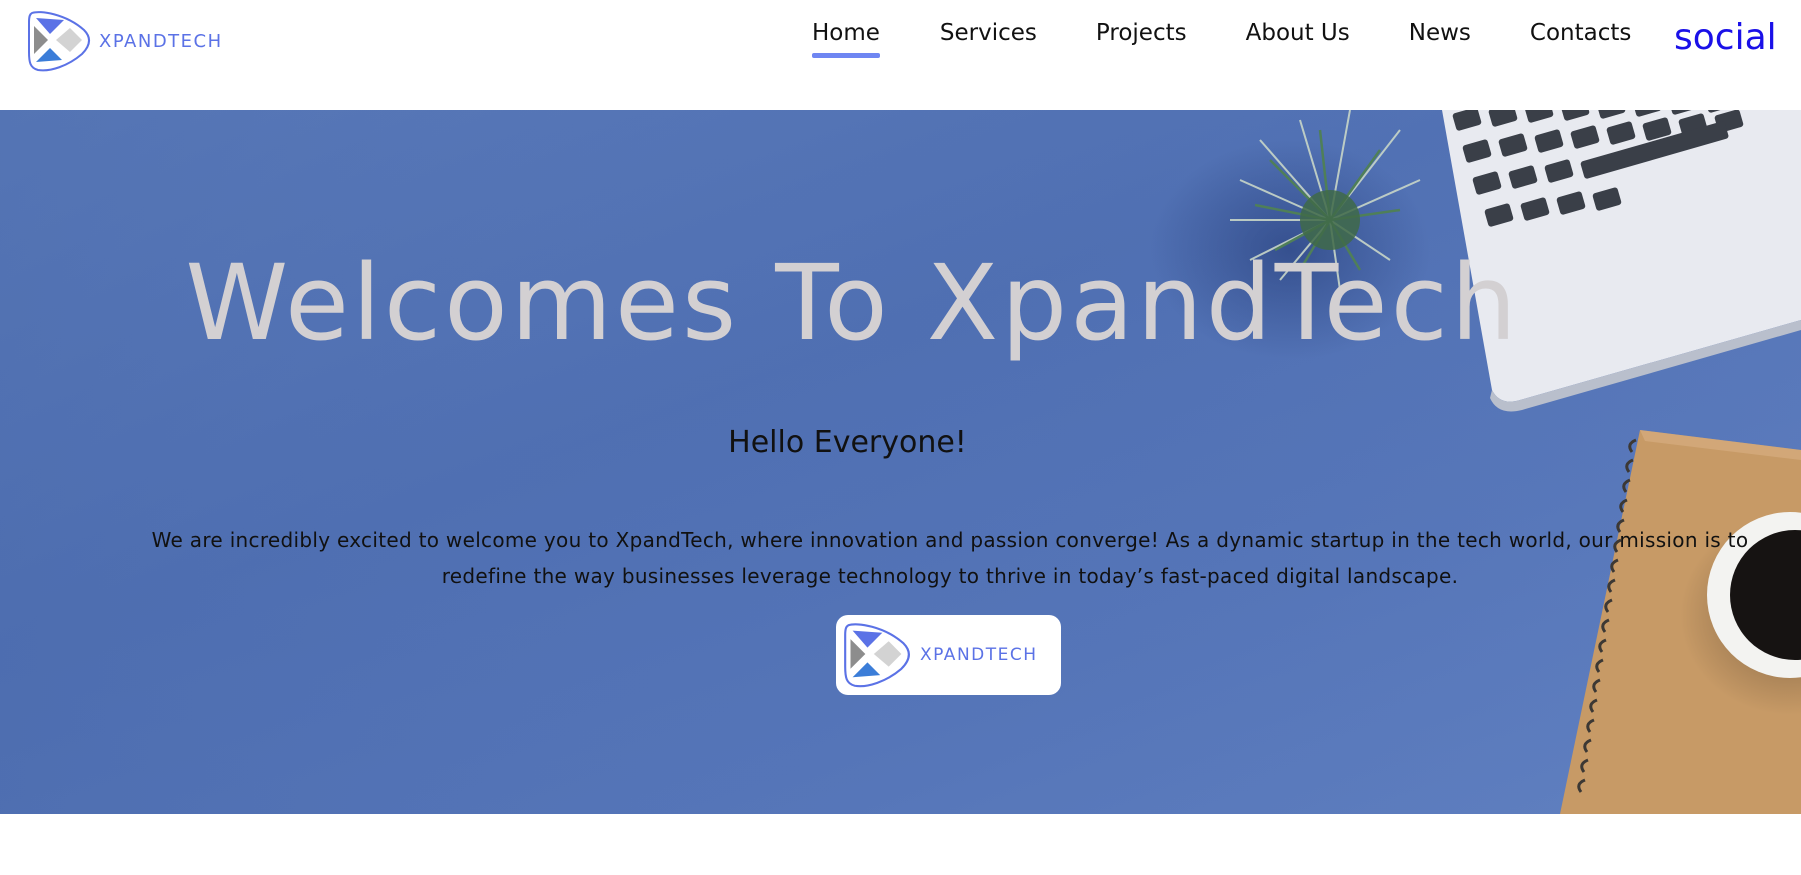  Describe the element at coordinates (1580, 39) in the screenshot. I see `nav-contacts: Contacts` at that location.